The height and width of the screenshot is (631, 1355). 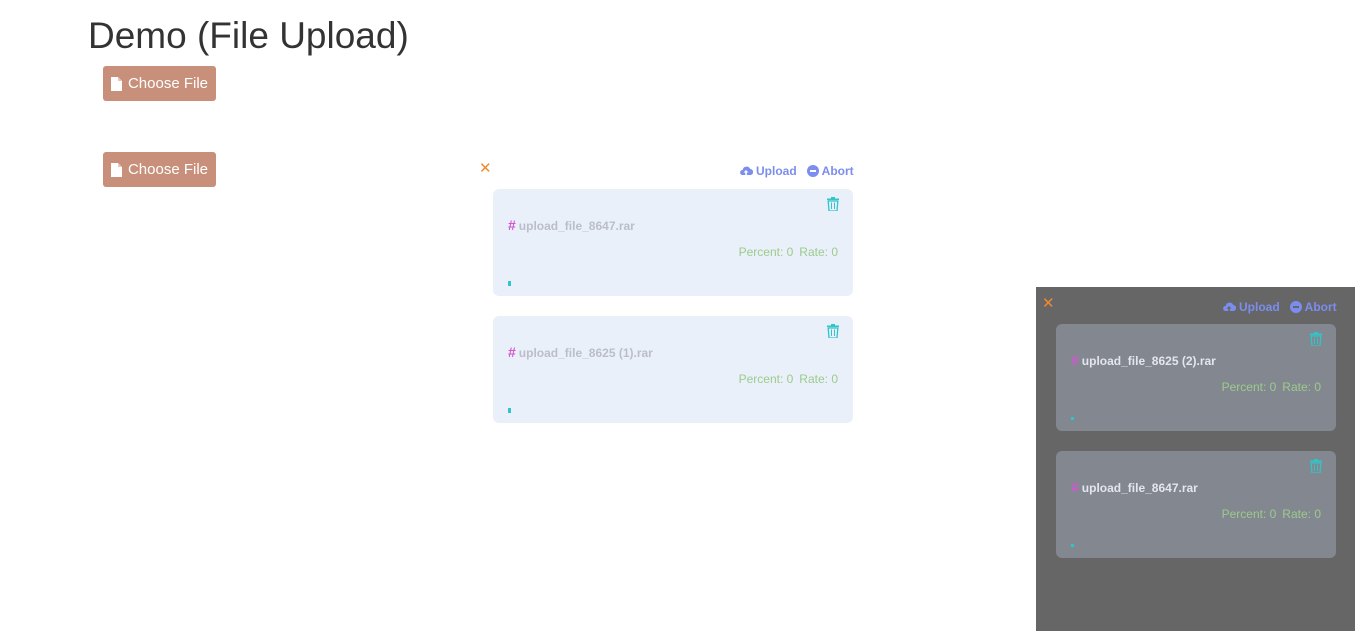 I want to click on file-name-text: upload_file_8625 (1).rar, so click(x=585, y=353).